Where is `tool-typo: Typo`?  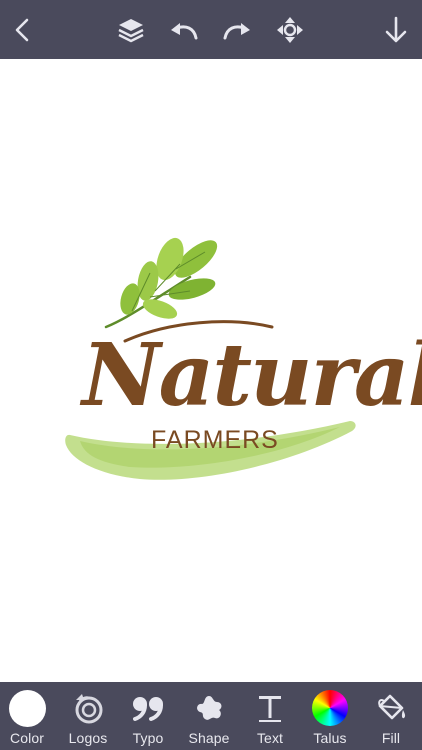 tool-typo: Typo is located at coordinates (148, 716).